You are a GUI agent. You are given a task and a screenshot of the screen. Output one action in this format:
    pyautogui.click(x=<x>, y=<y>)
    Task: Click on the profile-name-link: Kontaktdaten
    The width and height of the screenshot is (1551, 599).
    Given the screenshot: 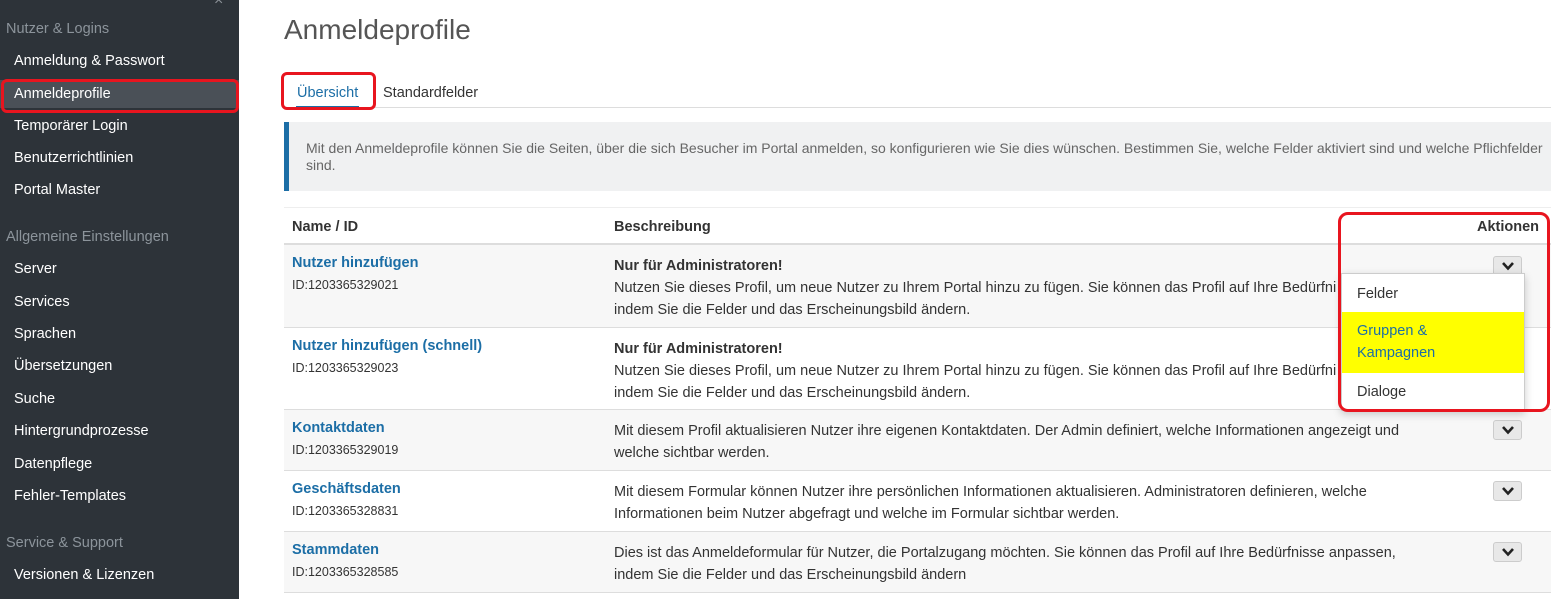 What is the action you would take?
    pyautogui.click(x=338, y=428)
    